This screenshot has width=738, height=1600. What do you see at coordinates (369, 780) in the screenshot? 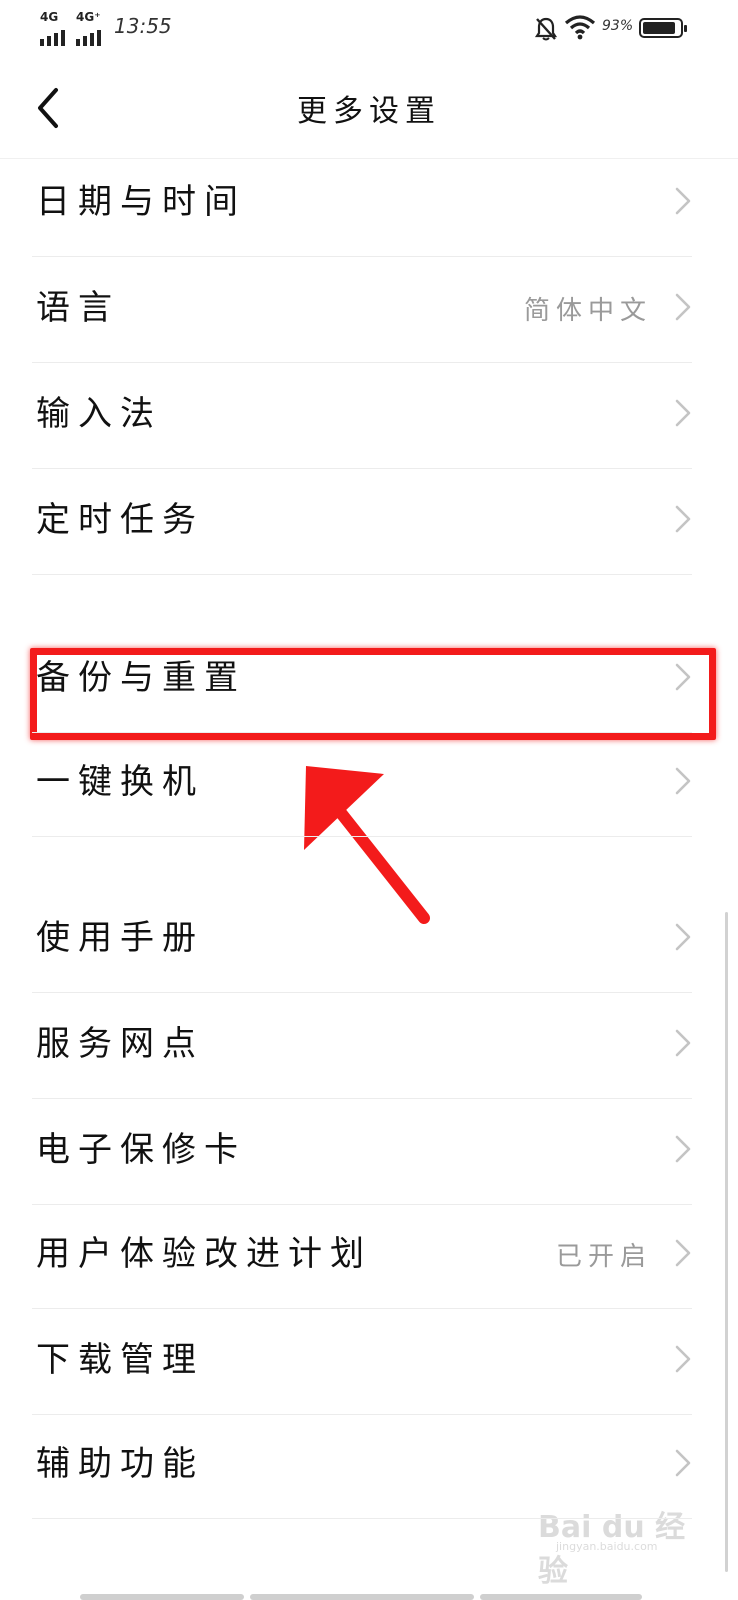
I see `settings-item: 一键换机` at bounding box center [369, 780].